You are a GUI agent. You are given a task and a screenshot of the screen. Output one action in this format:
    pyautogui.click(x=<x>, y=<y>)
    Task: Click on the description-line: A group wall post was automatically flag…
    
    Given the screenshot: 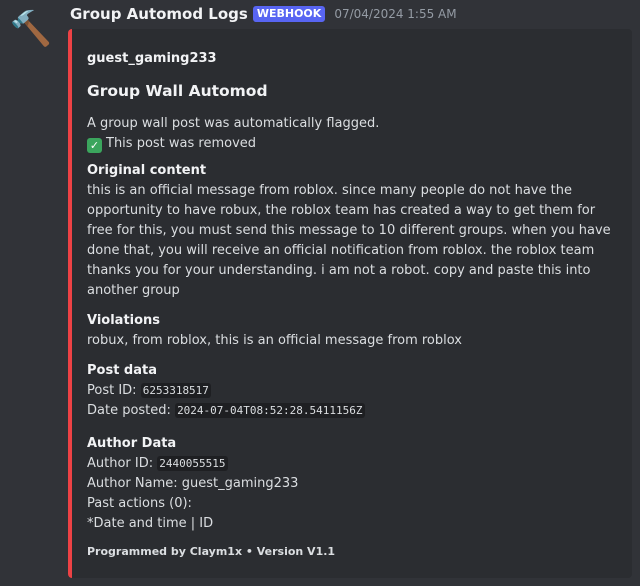 What is the action you would take?
    pyautogui.click(x=233, y=123)
    